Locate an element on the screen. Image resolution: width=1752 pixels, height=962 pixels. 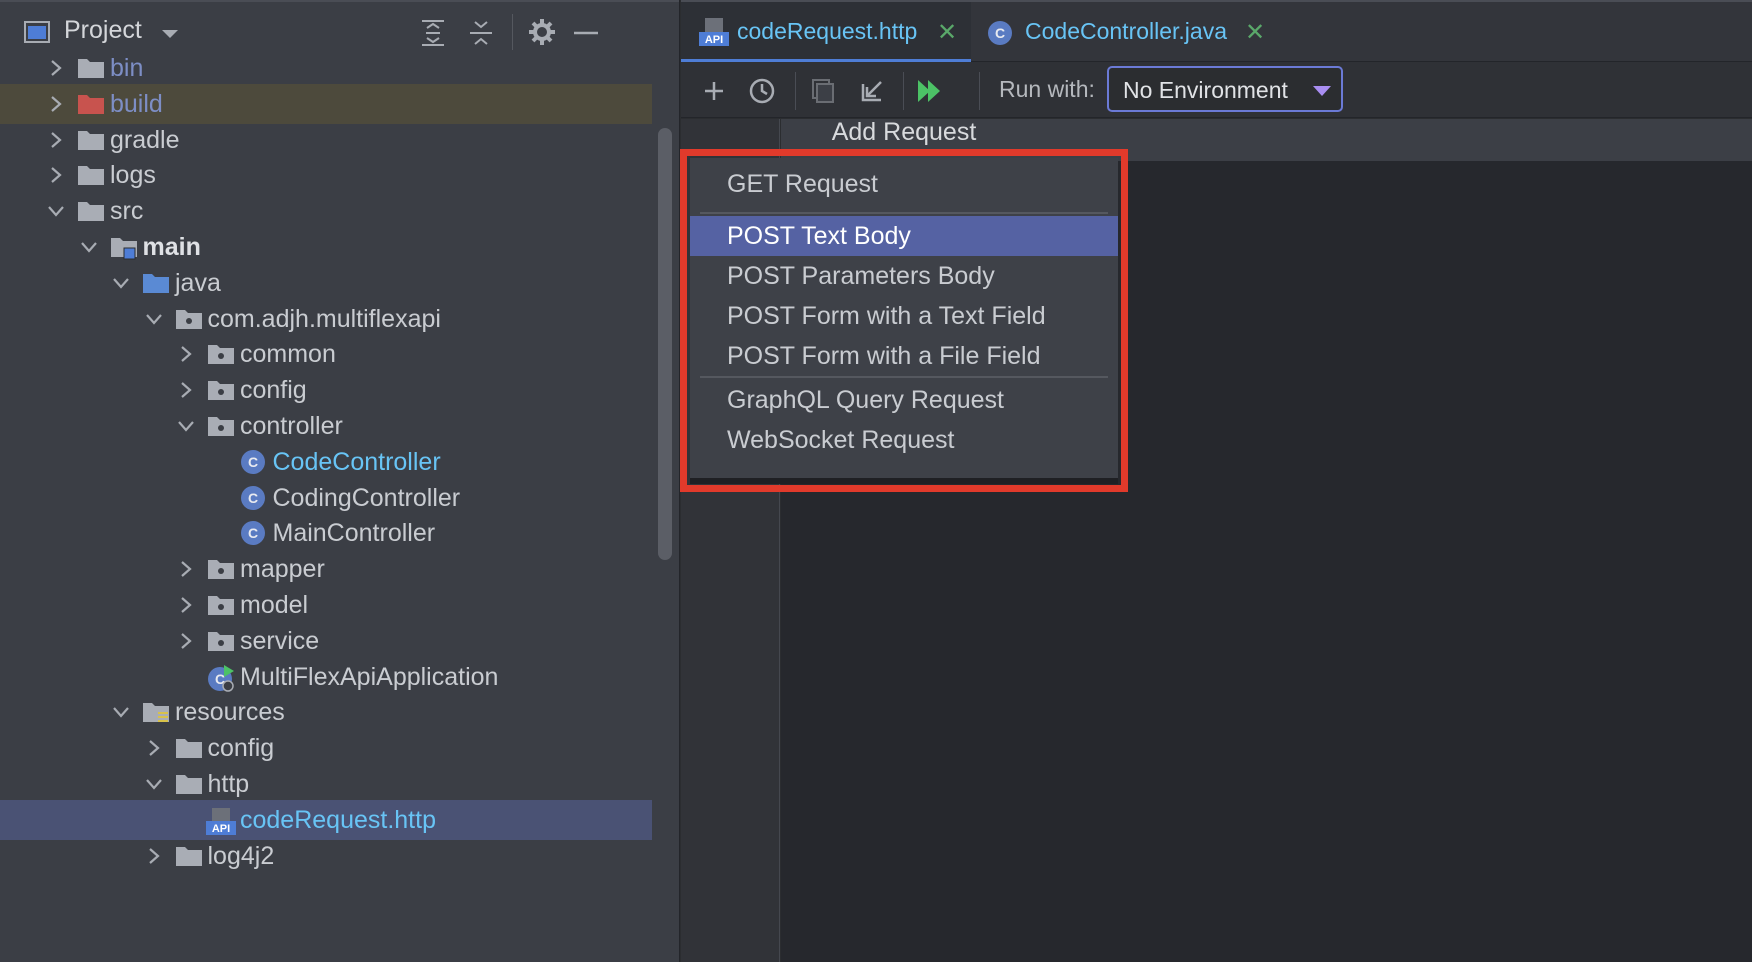
tree-item-resources: resources is located at coordinates (326, 712).